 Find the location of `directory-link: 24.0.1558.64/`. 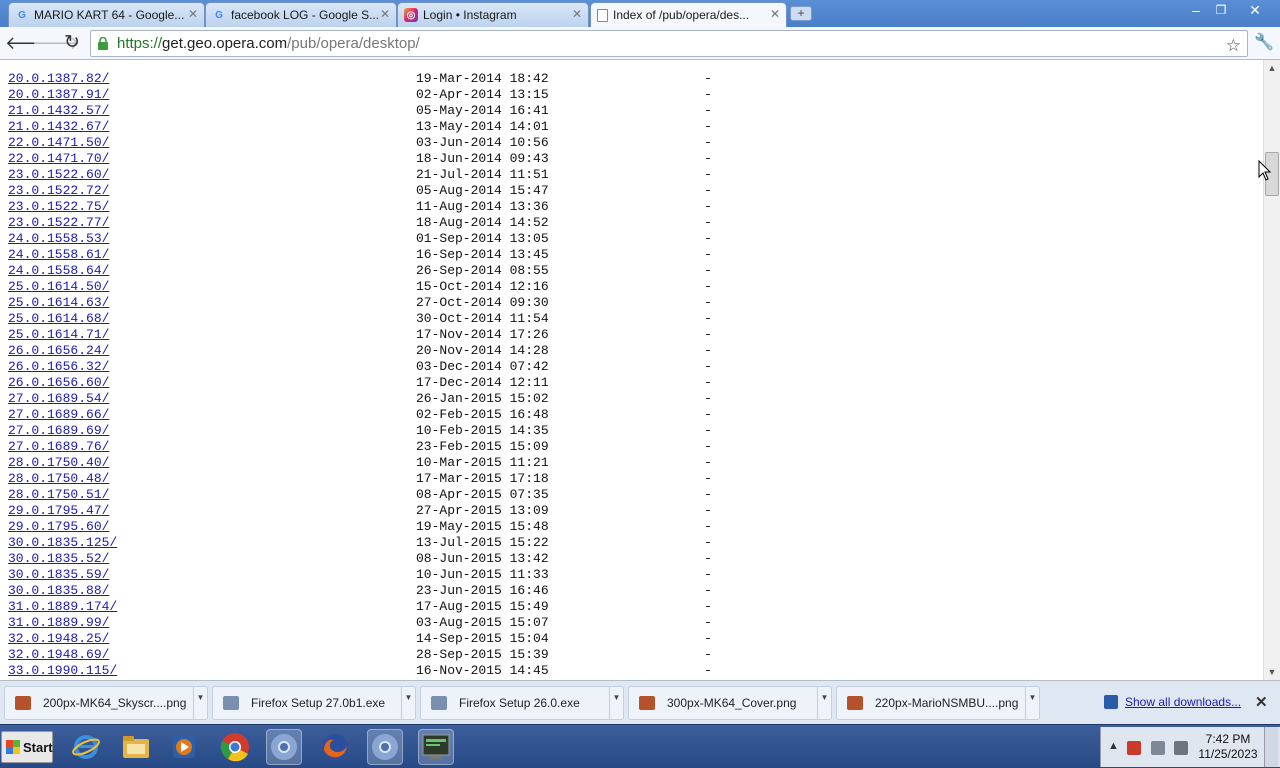

directory-link: 24.0.1558.64/ is located at coordinates (58, 271).